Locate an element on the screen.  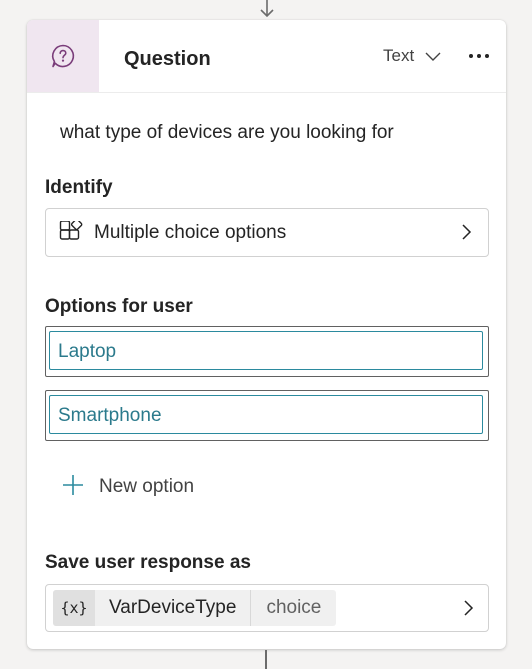
variable-icon: {x} is located at coordinates (74, 608).